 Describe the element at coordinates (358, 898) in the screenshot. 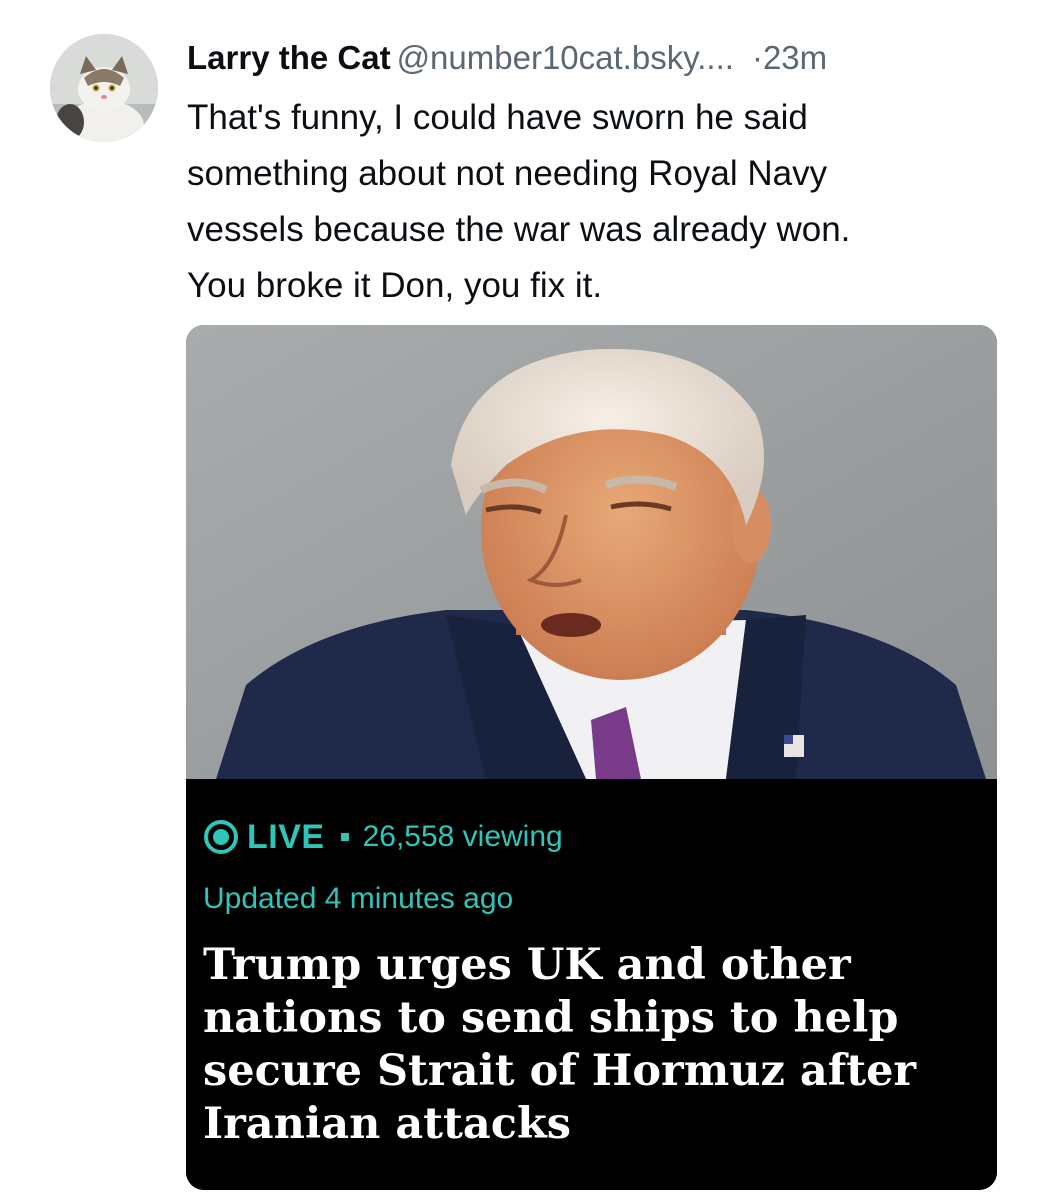

I see `updated-timestamp: Updated 4 minutes ago` at that location.